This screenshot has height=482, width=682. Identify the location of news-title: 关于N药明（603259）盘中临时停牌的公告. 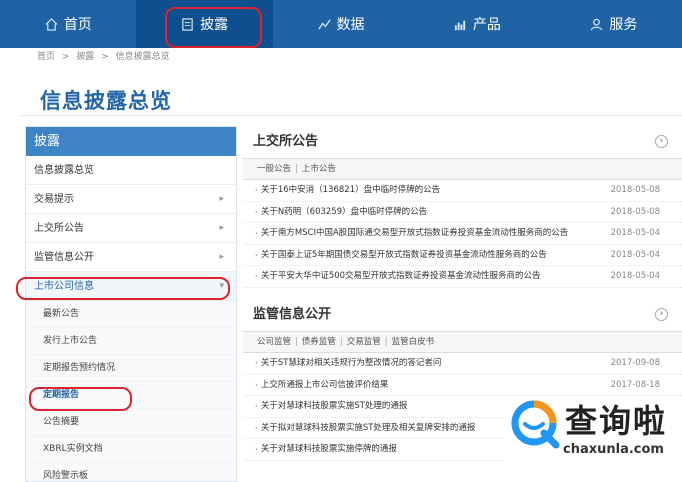
(344, 211).